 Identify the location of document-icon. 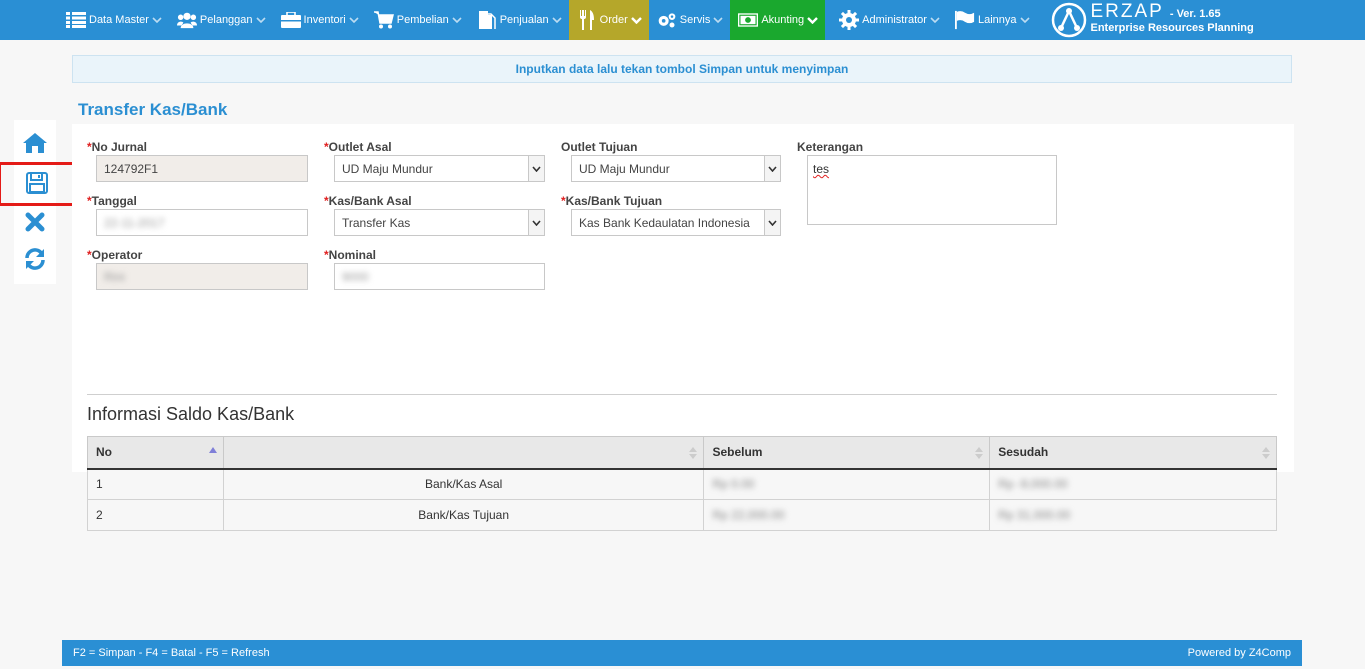
(487, 20).